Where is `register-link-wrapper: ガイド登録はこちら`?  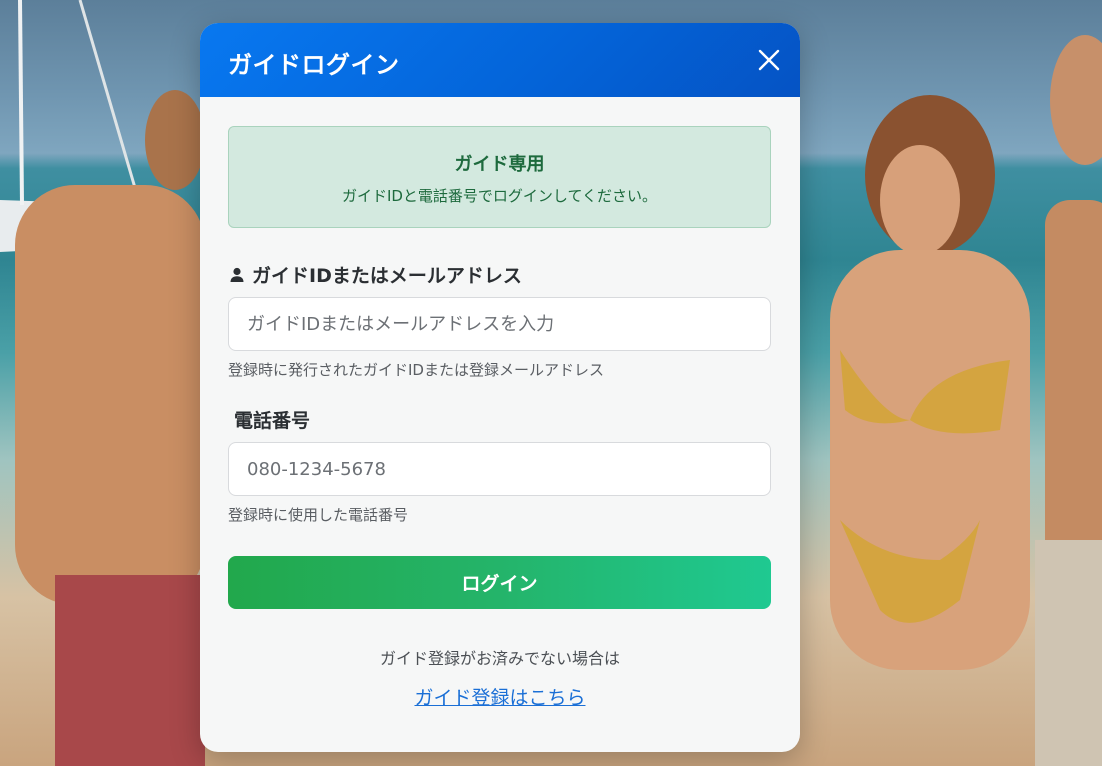 register-link-wrapper: ガイド登録はこちら is located at coordinates (500, 696).